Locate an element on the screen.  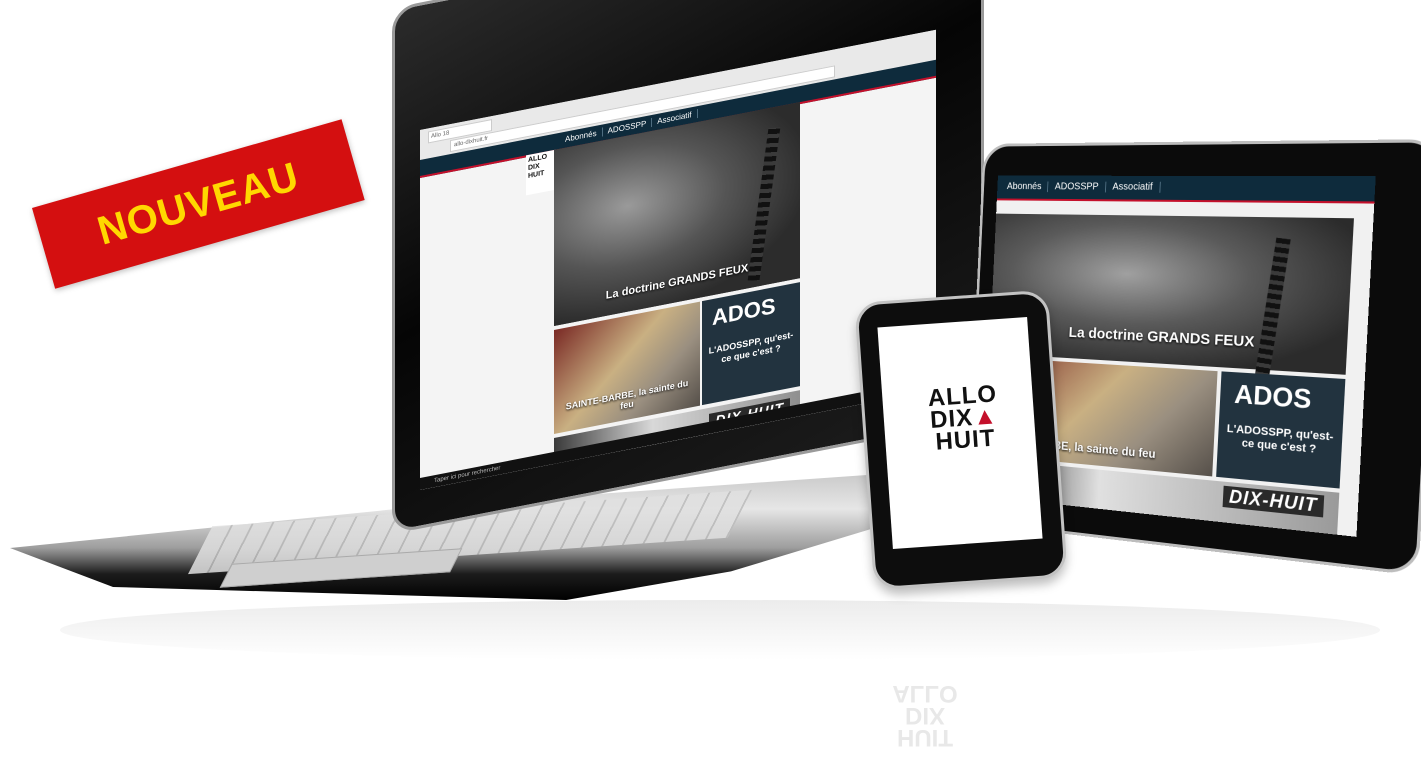
dixhuit-sign: DIX-HUIT is located at coordinates (1273, 501).